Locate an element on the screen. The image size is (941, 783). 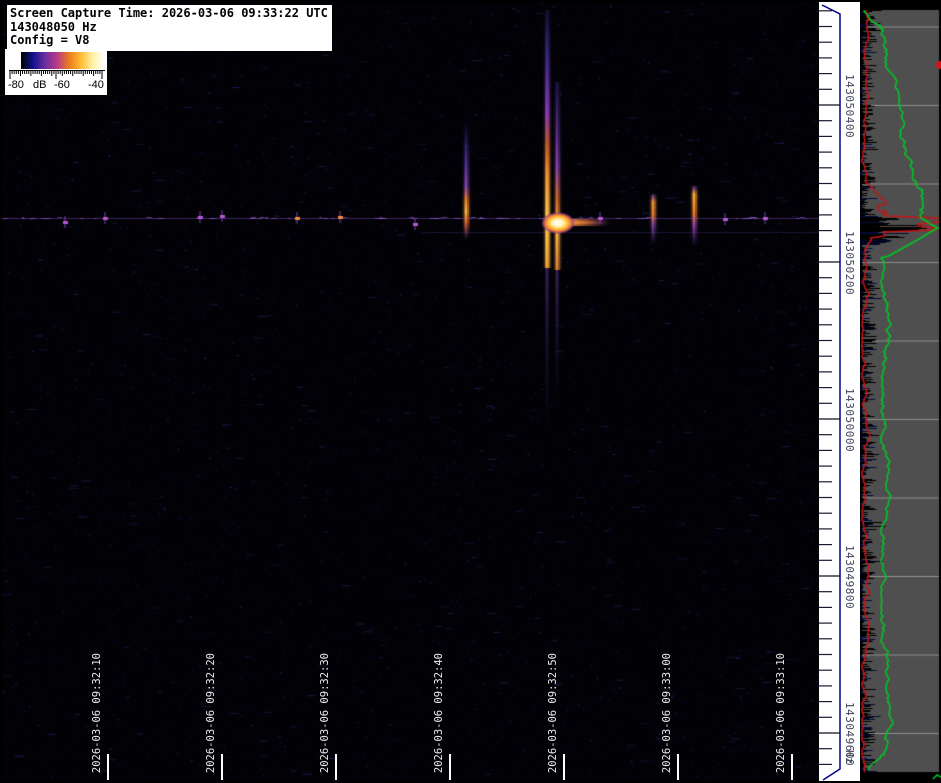
colorbar-db-label: dB is located at coordinates (40, 85).